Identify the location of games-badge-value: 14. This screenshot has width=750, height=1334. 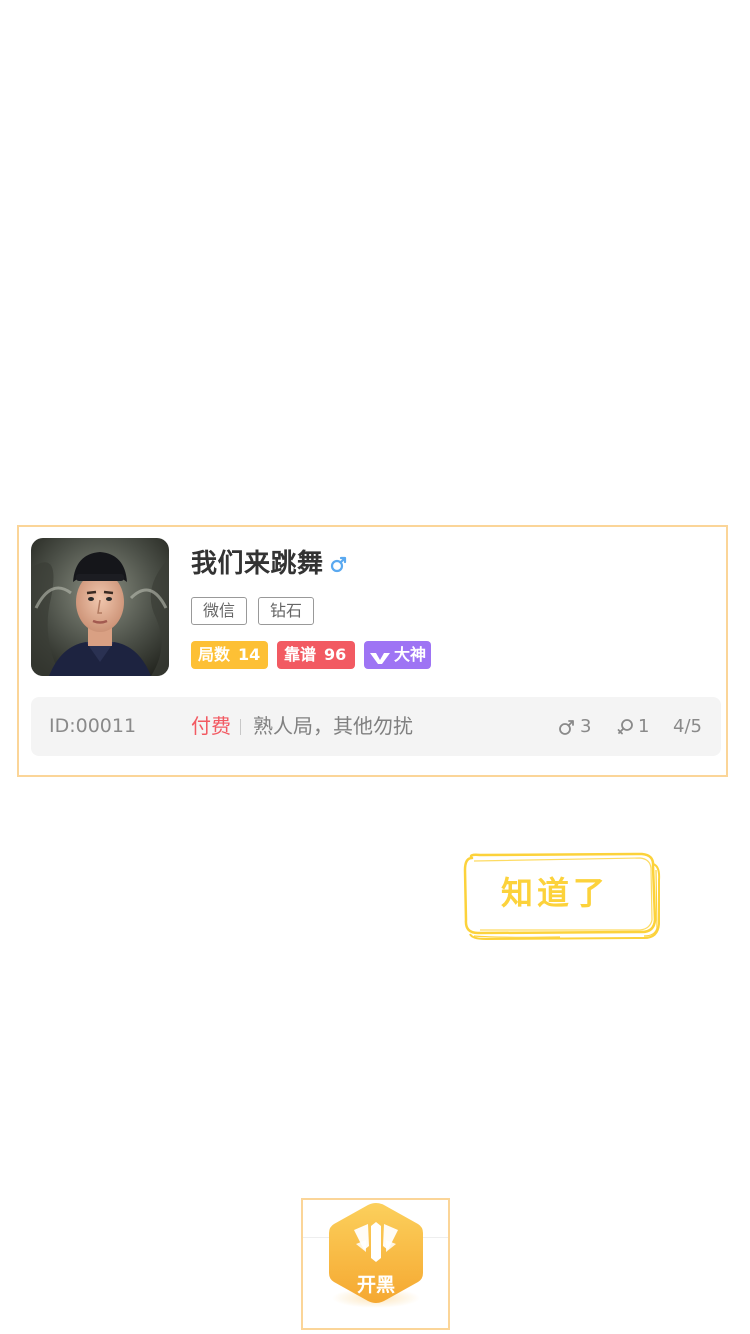
(249, 654).